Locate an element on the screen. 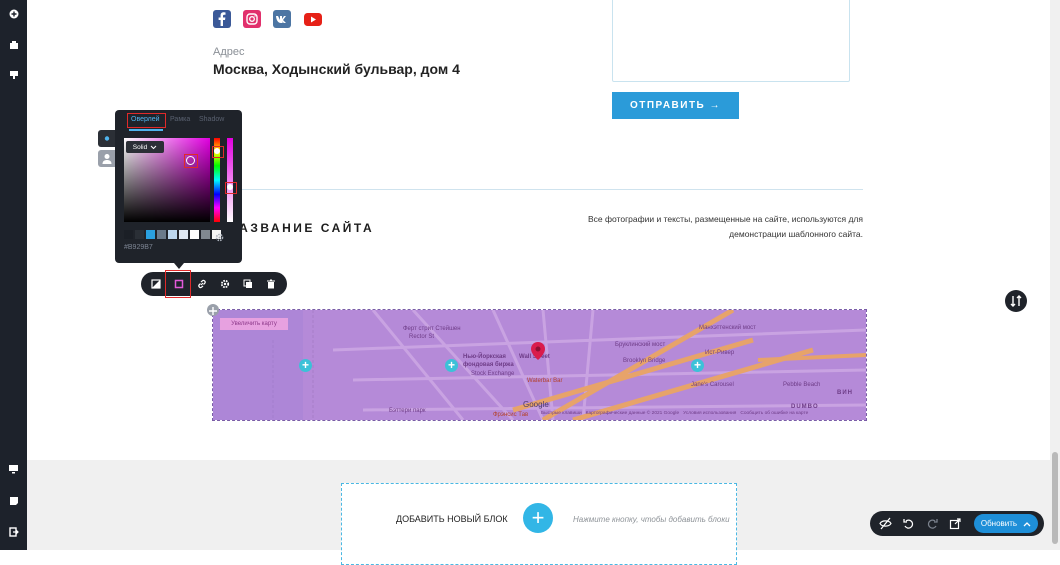 This screenshot has width=1060, height=565. swap-icon is located at coordinates (1016, 301).